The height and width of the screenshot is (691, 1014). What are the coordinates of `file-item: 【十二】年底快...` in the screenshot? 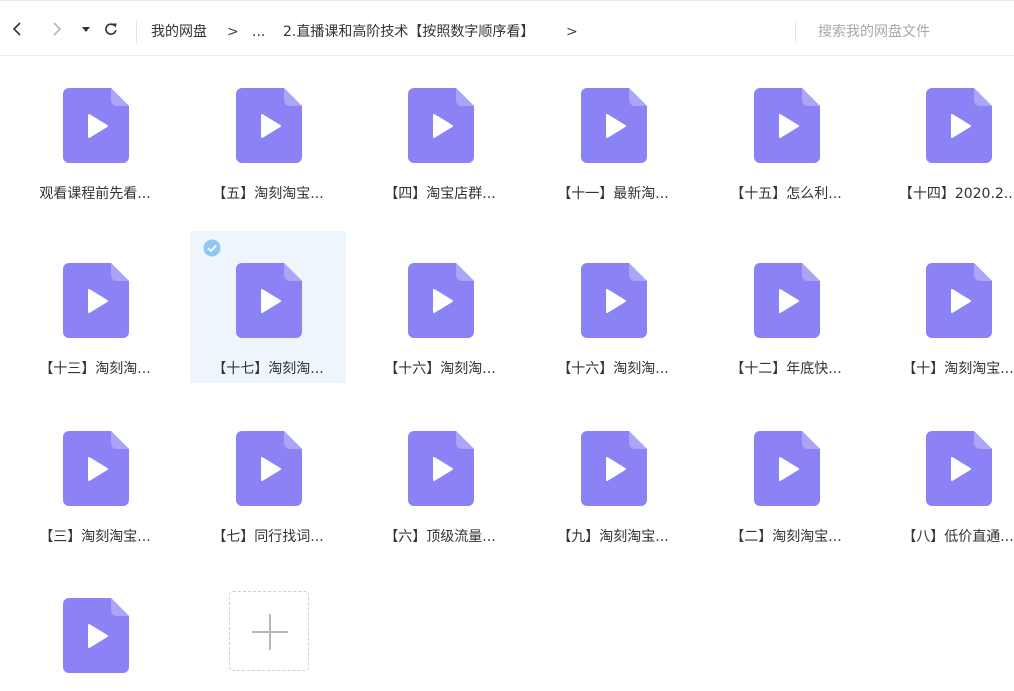 It's located at (786, 307).